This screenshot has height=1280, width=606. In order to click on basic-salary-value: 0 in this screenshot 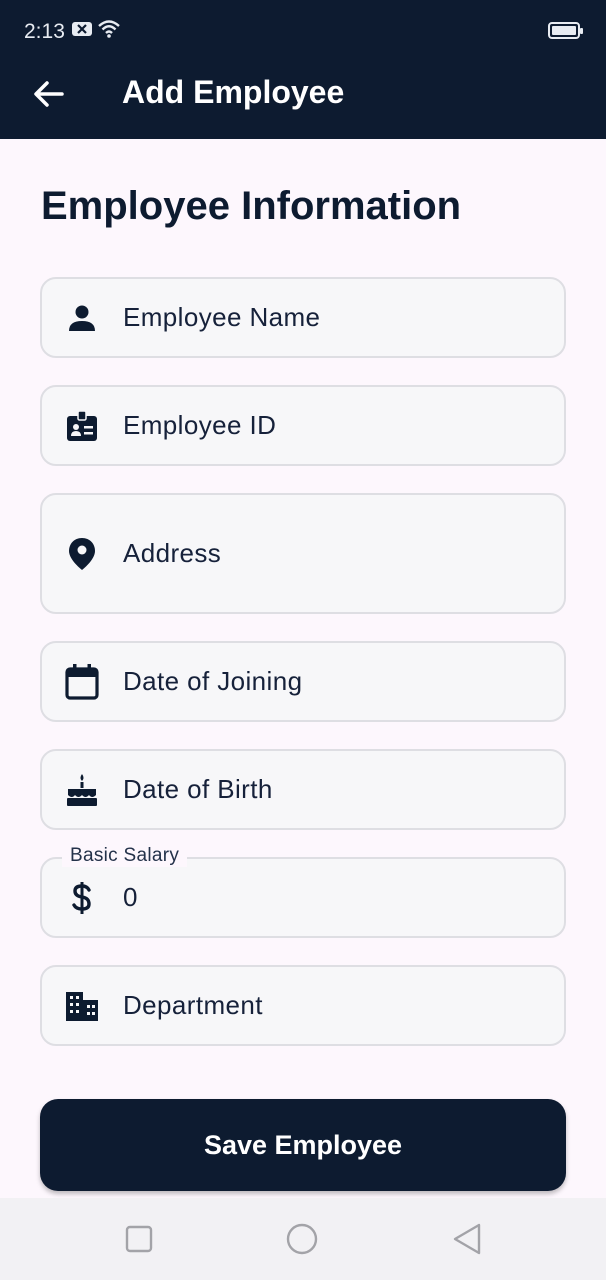, I will do `click(130, 897)`.